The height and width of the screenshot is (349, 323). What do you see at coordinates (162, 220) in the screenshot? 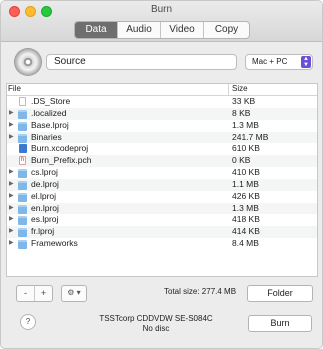
I see `table-row: ▶ es.lproj 418 KB` at bounding box center [162, 220].